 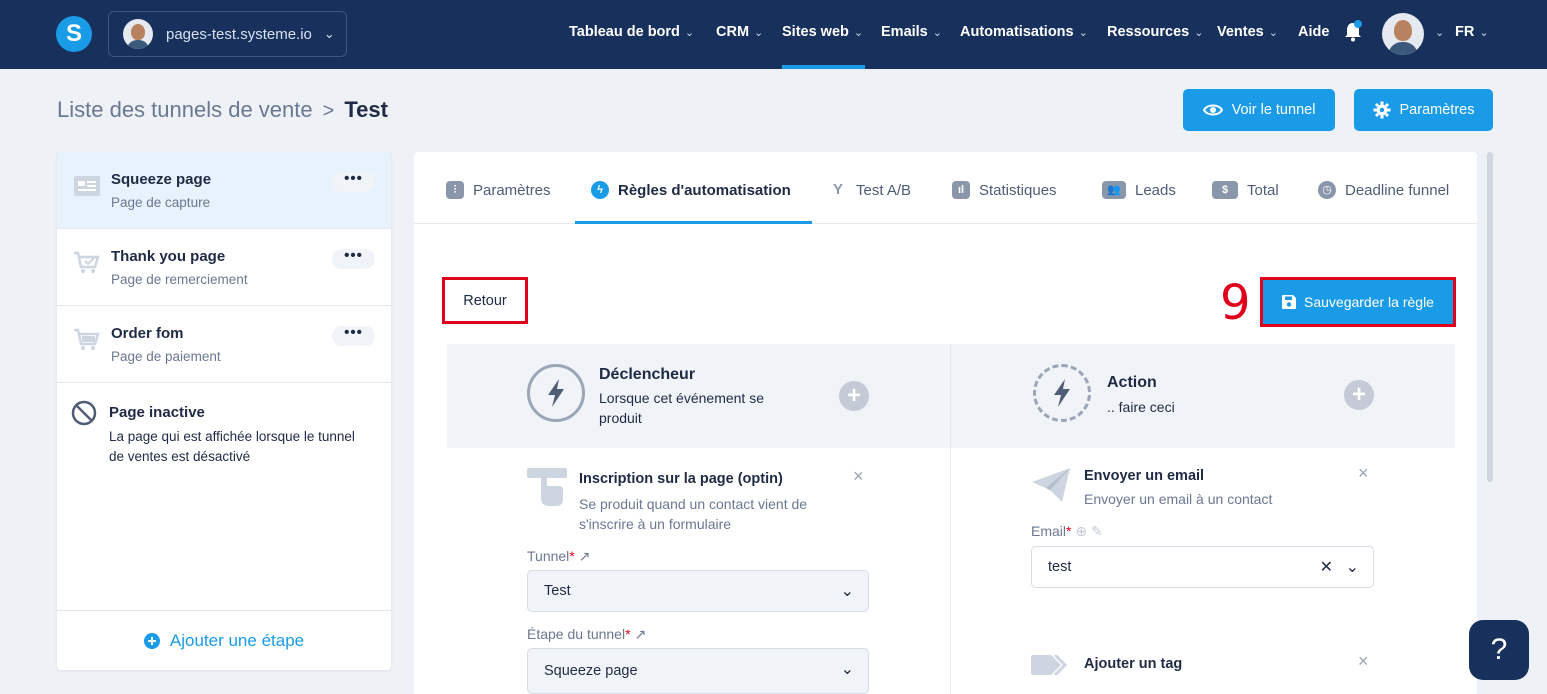 What do you see at coordinates (1383, 190) in the screenshot?
I see `tab-deadline-funnel: ◷ Deadline funnel` at bounding box center [1383, 190].